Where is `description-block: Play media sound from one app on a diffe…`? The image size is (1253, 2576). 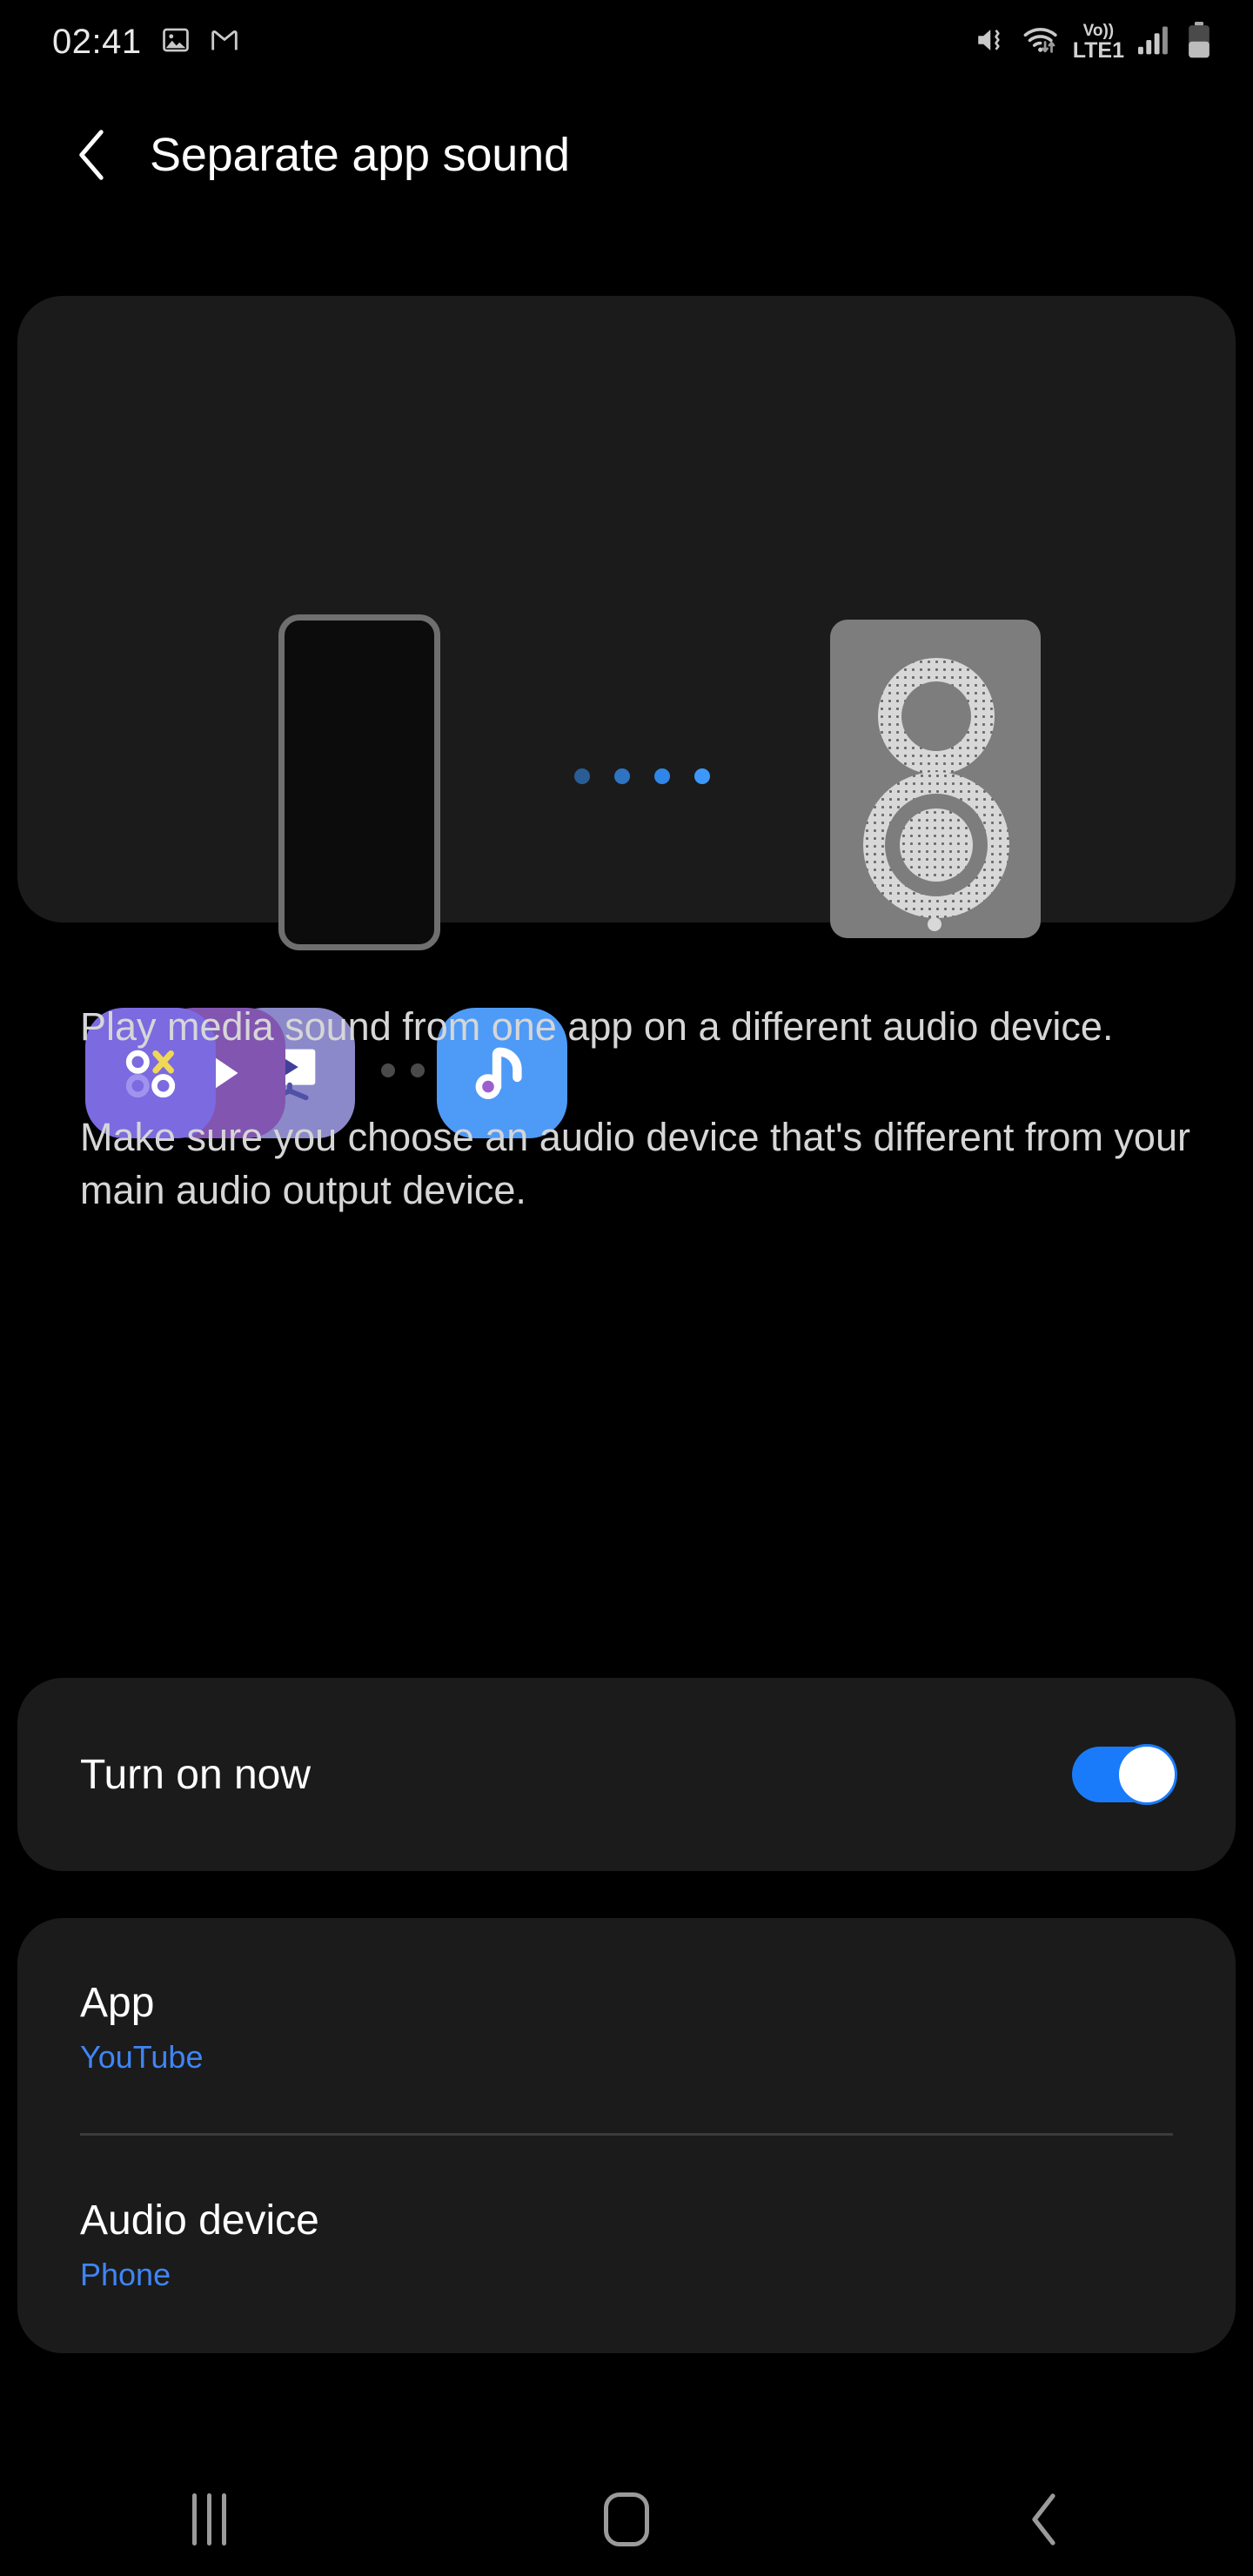 description-block: Play media sound from one app on a diffe… is located at coordinates (641, 1109).